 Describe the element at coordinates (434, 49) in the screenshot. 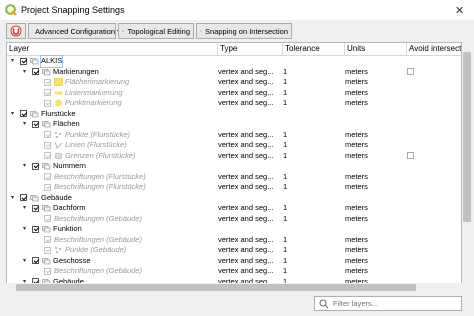

I see `column-header-avoid-intersection: Avoid intersectio` at that location.